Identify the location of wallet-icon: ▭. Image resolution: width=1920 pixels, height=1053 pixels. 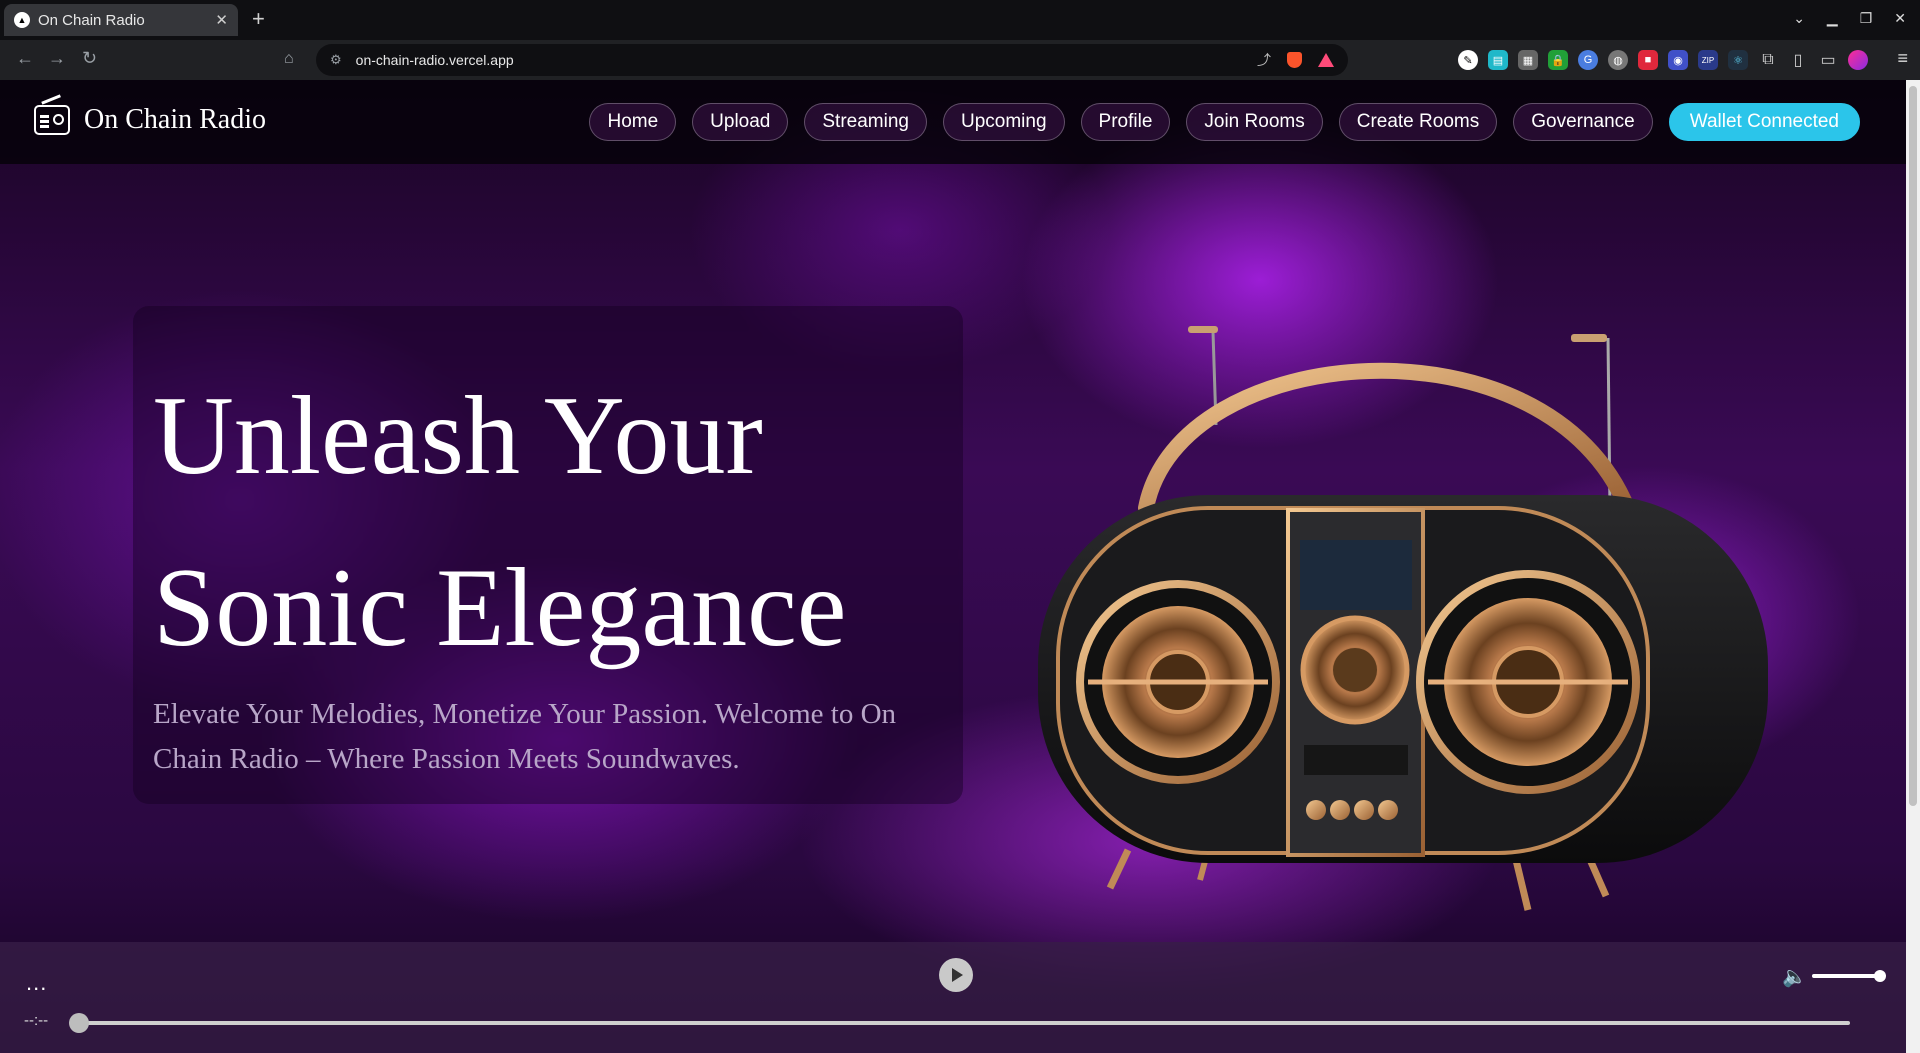
(1828, 60).